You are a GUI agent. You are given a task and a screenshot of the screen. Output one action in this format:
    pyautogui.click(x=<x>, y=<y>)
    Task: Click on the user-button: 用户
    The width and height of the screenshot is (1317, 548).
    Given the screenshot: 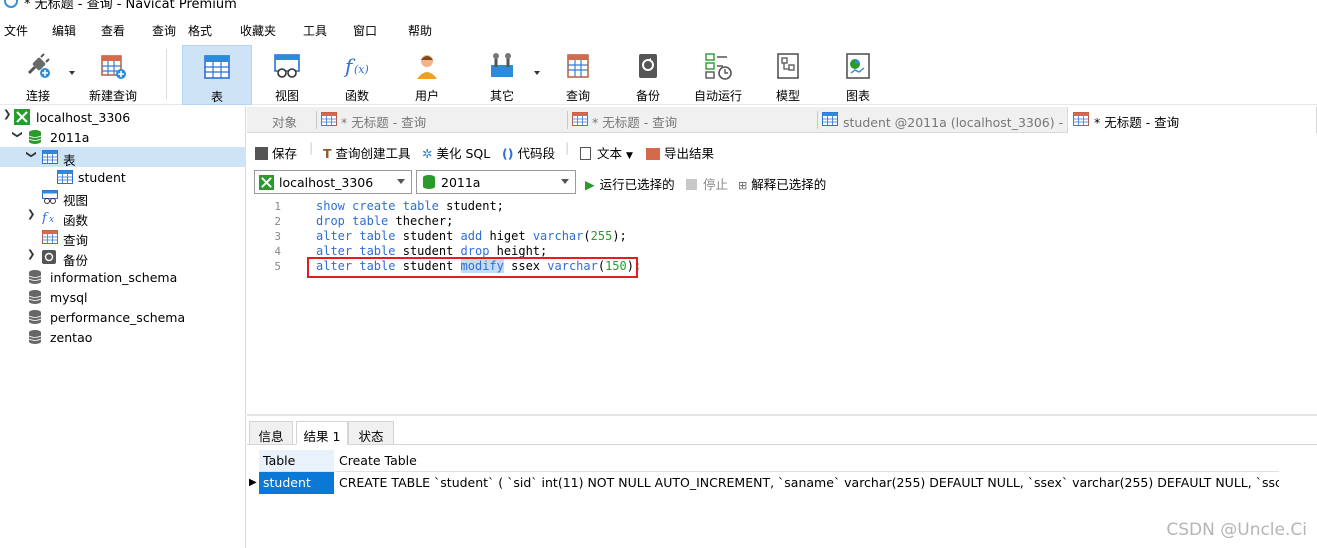 What is the action you would take?
    pyautogui.click(x=427, y=75)
    